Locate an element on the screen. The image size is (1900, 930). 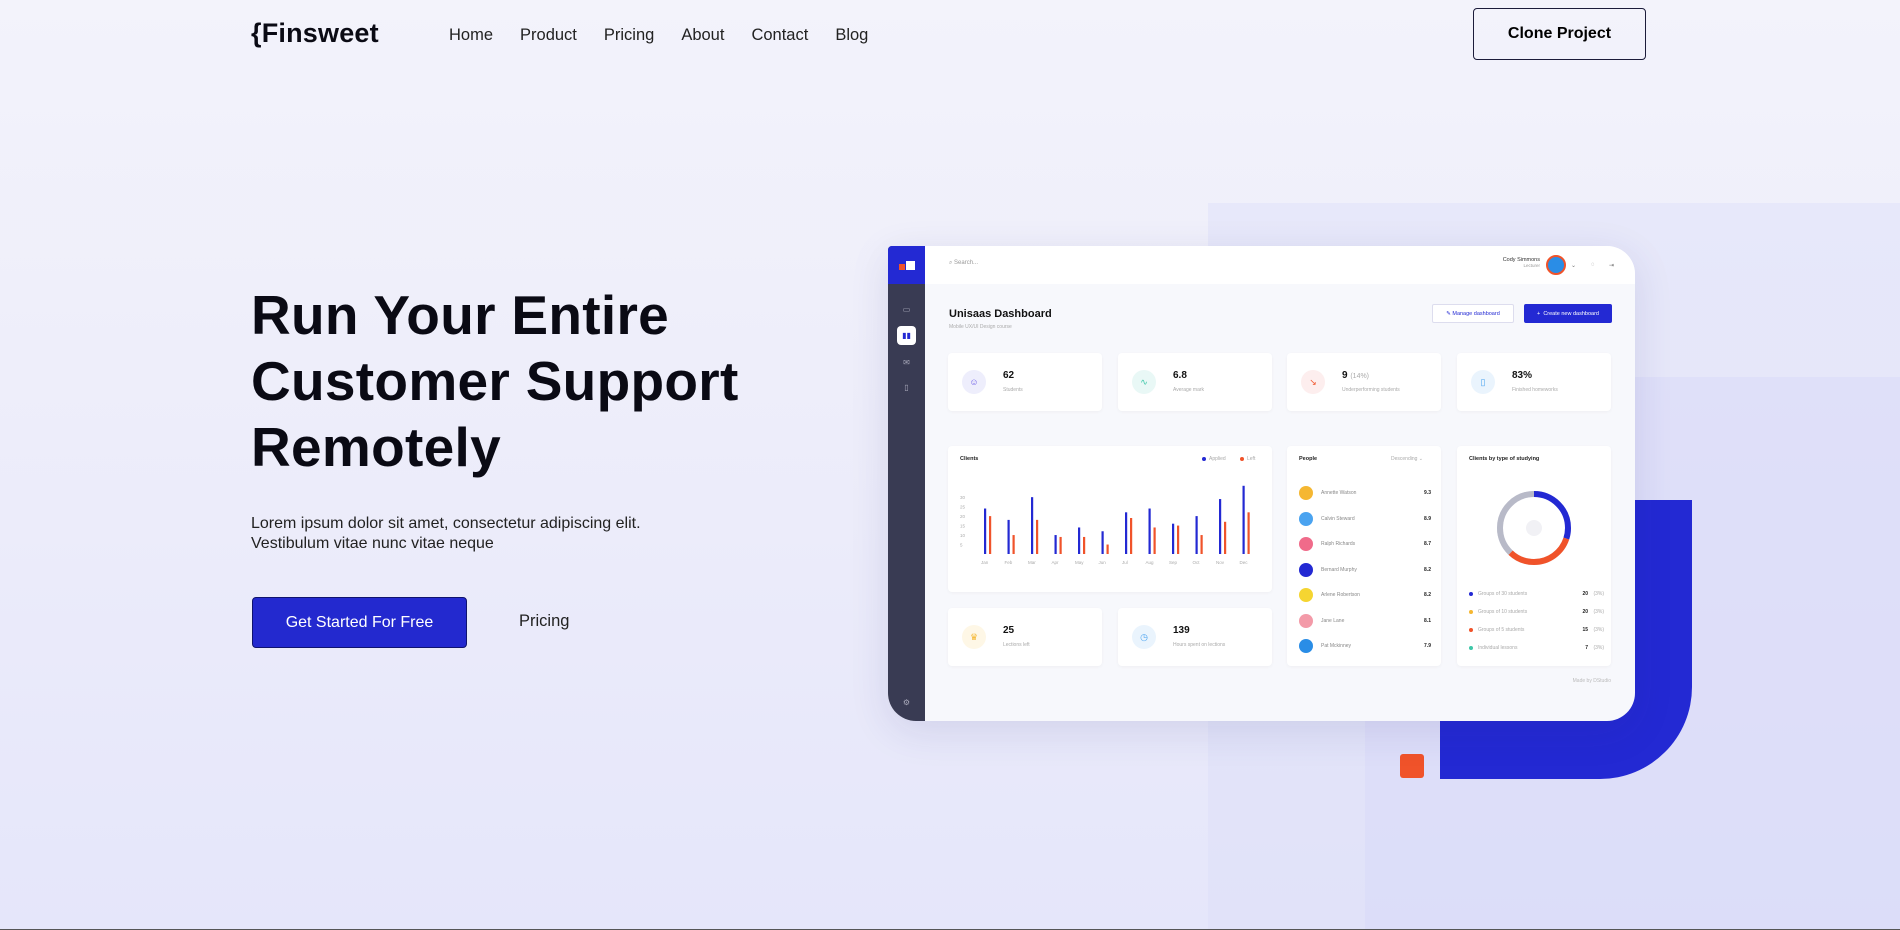
stat-percent: (14%) is located at coordinates (1360, 376).